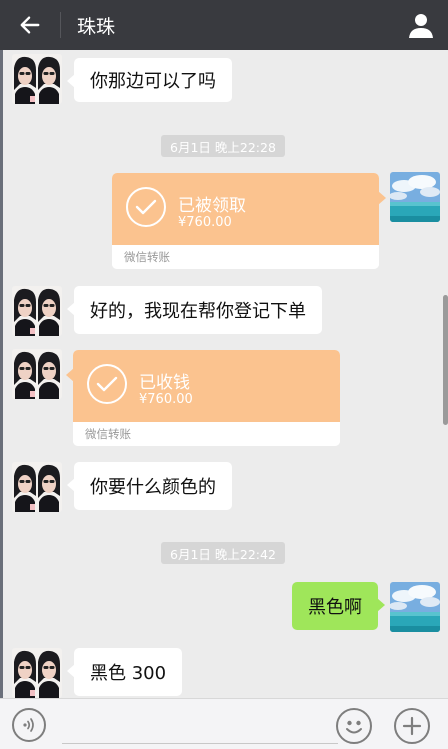 This screenshot has height=749, width=448. What do you see at coordinates (224, 723) in the screenshot?
I see `input-bar` at bounding box center [224, 723].